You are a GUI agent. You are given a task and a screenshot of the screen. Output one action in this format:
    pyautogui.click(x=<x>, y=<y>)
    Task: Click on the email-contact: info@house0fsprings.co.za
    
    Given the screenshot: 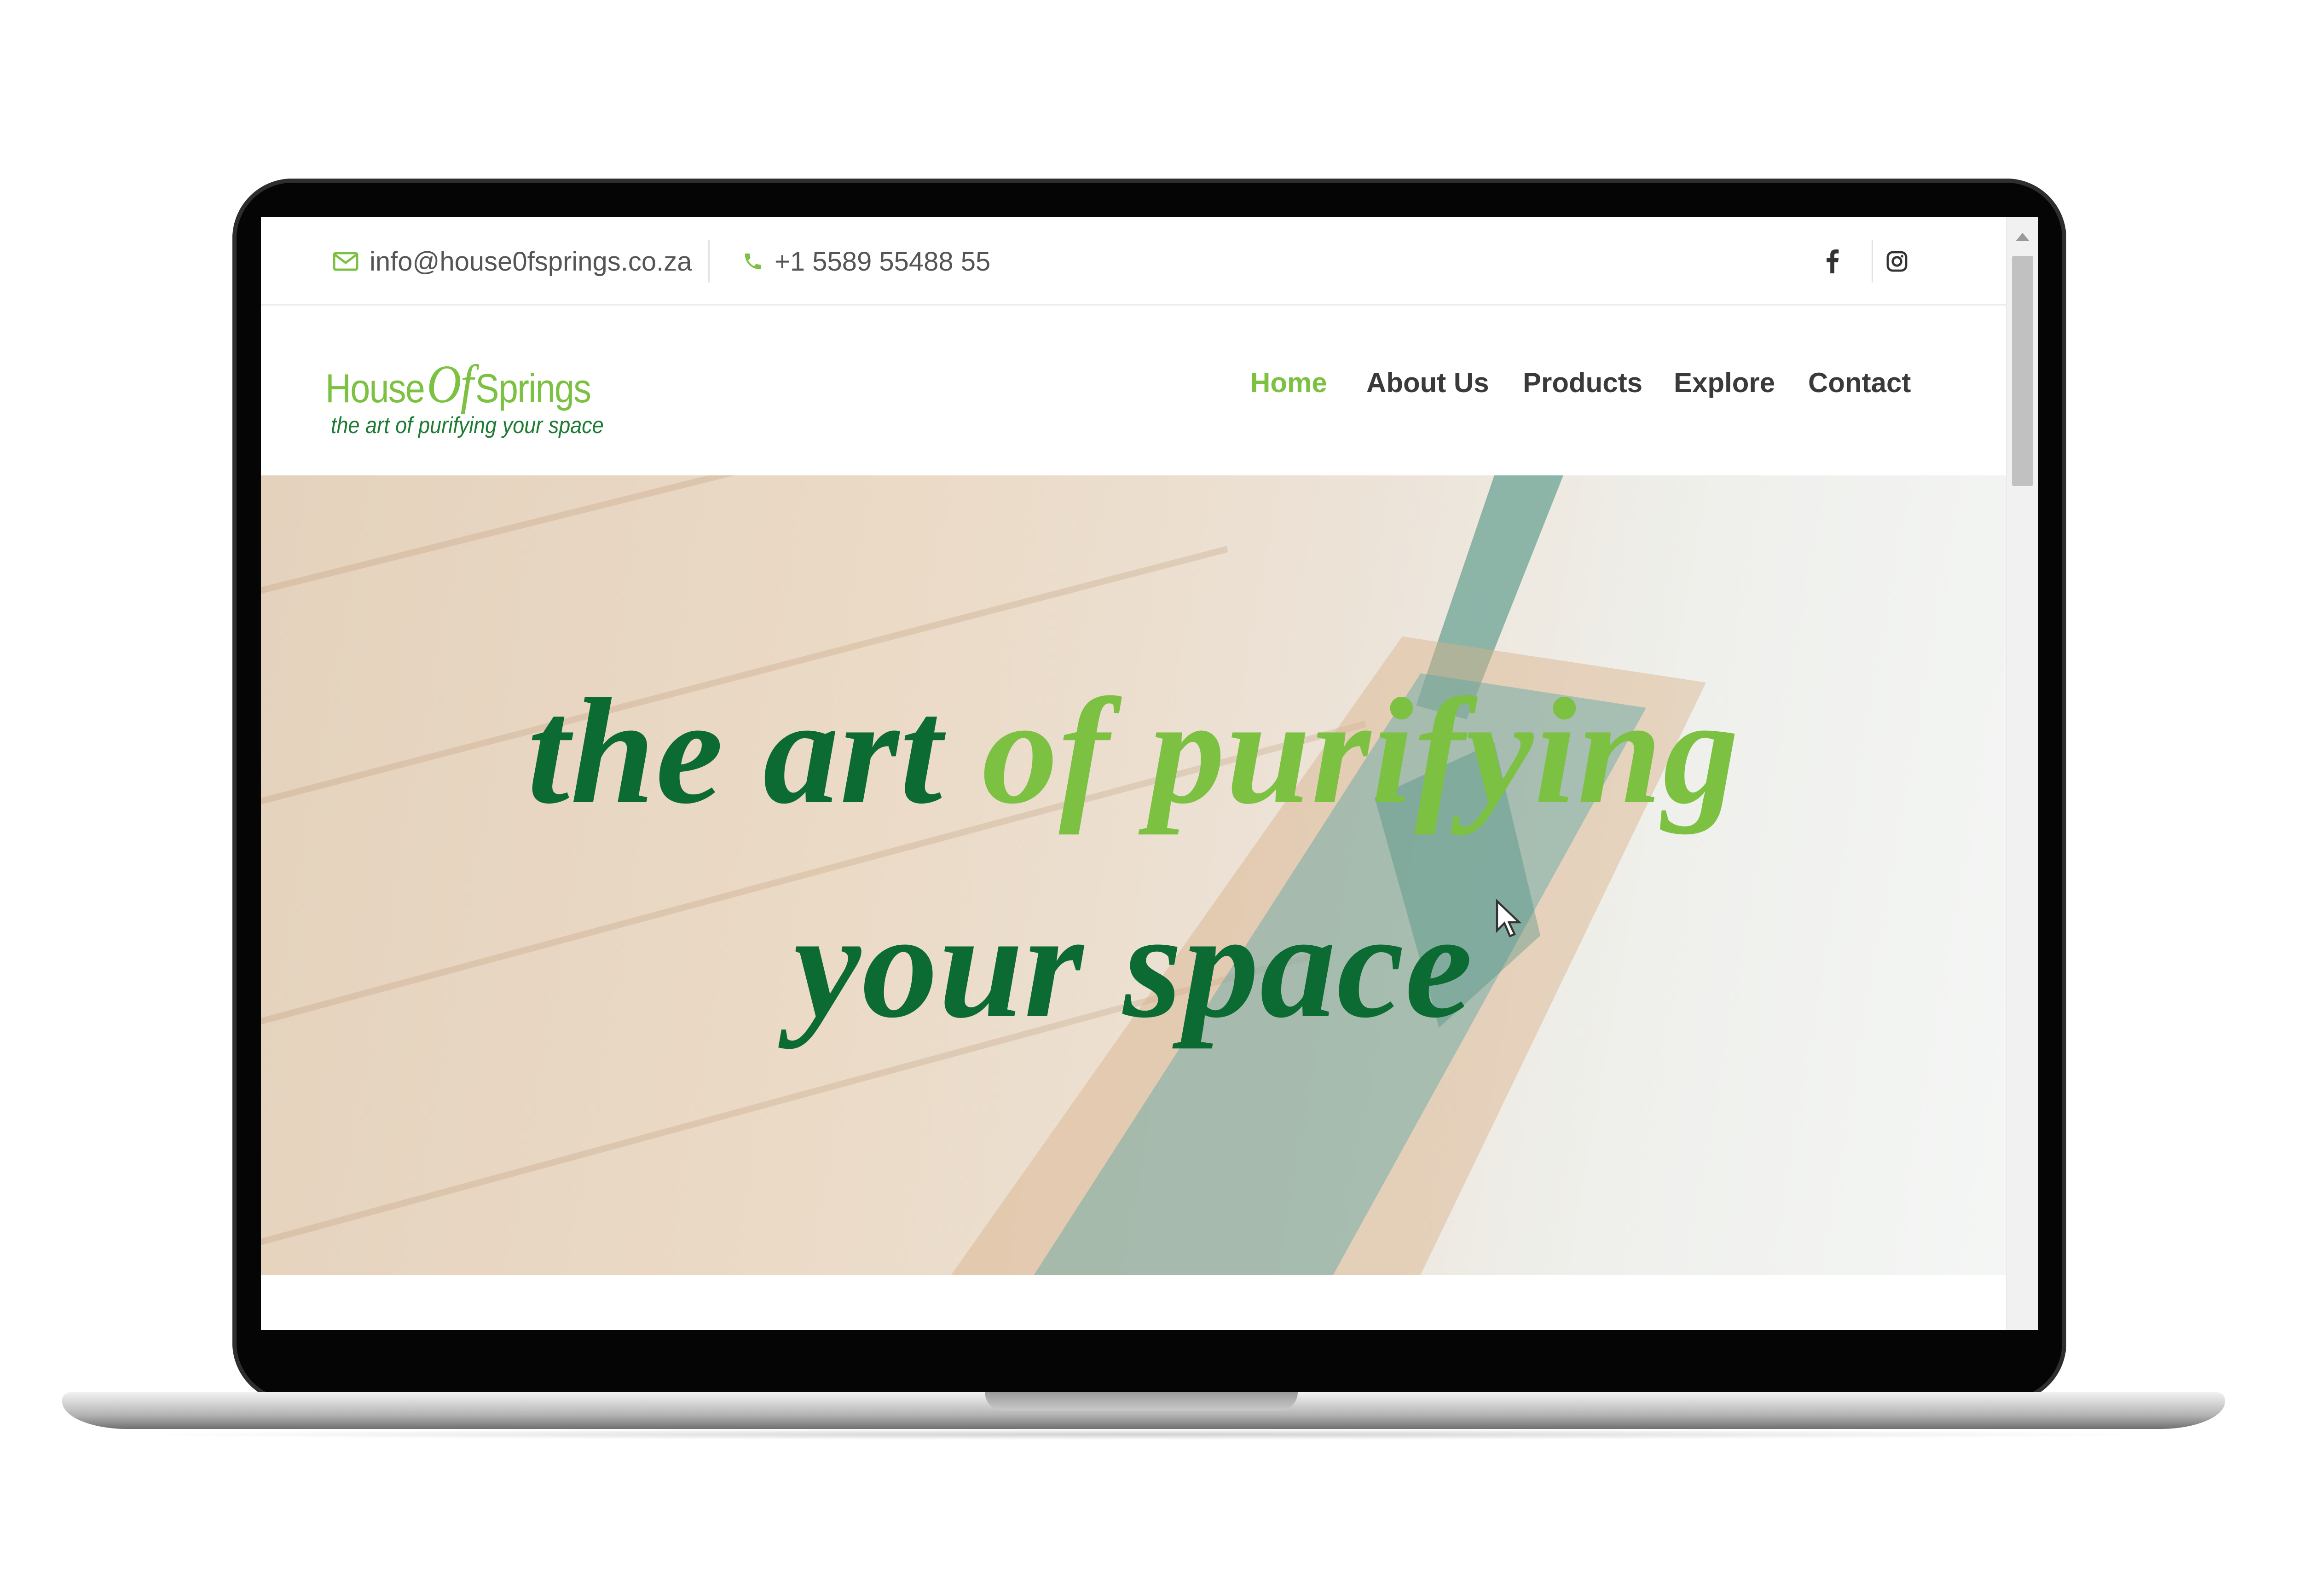 What is the action you would take?
    pyautogui.click(x=512, y=262)
    